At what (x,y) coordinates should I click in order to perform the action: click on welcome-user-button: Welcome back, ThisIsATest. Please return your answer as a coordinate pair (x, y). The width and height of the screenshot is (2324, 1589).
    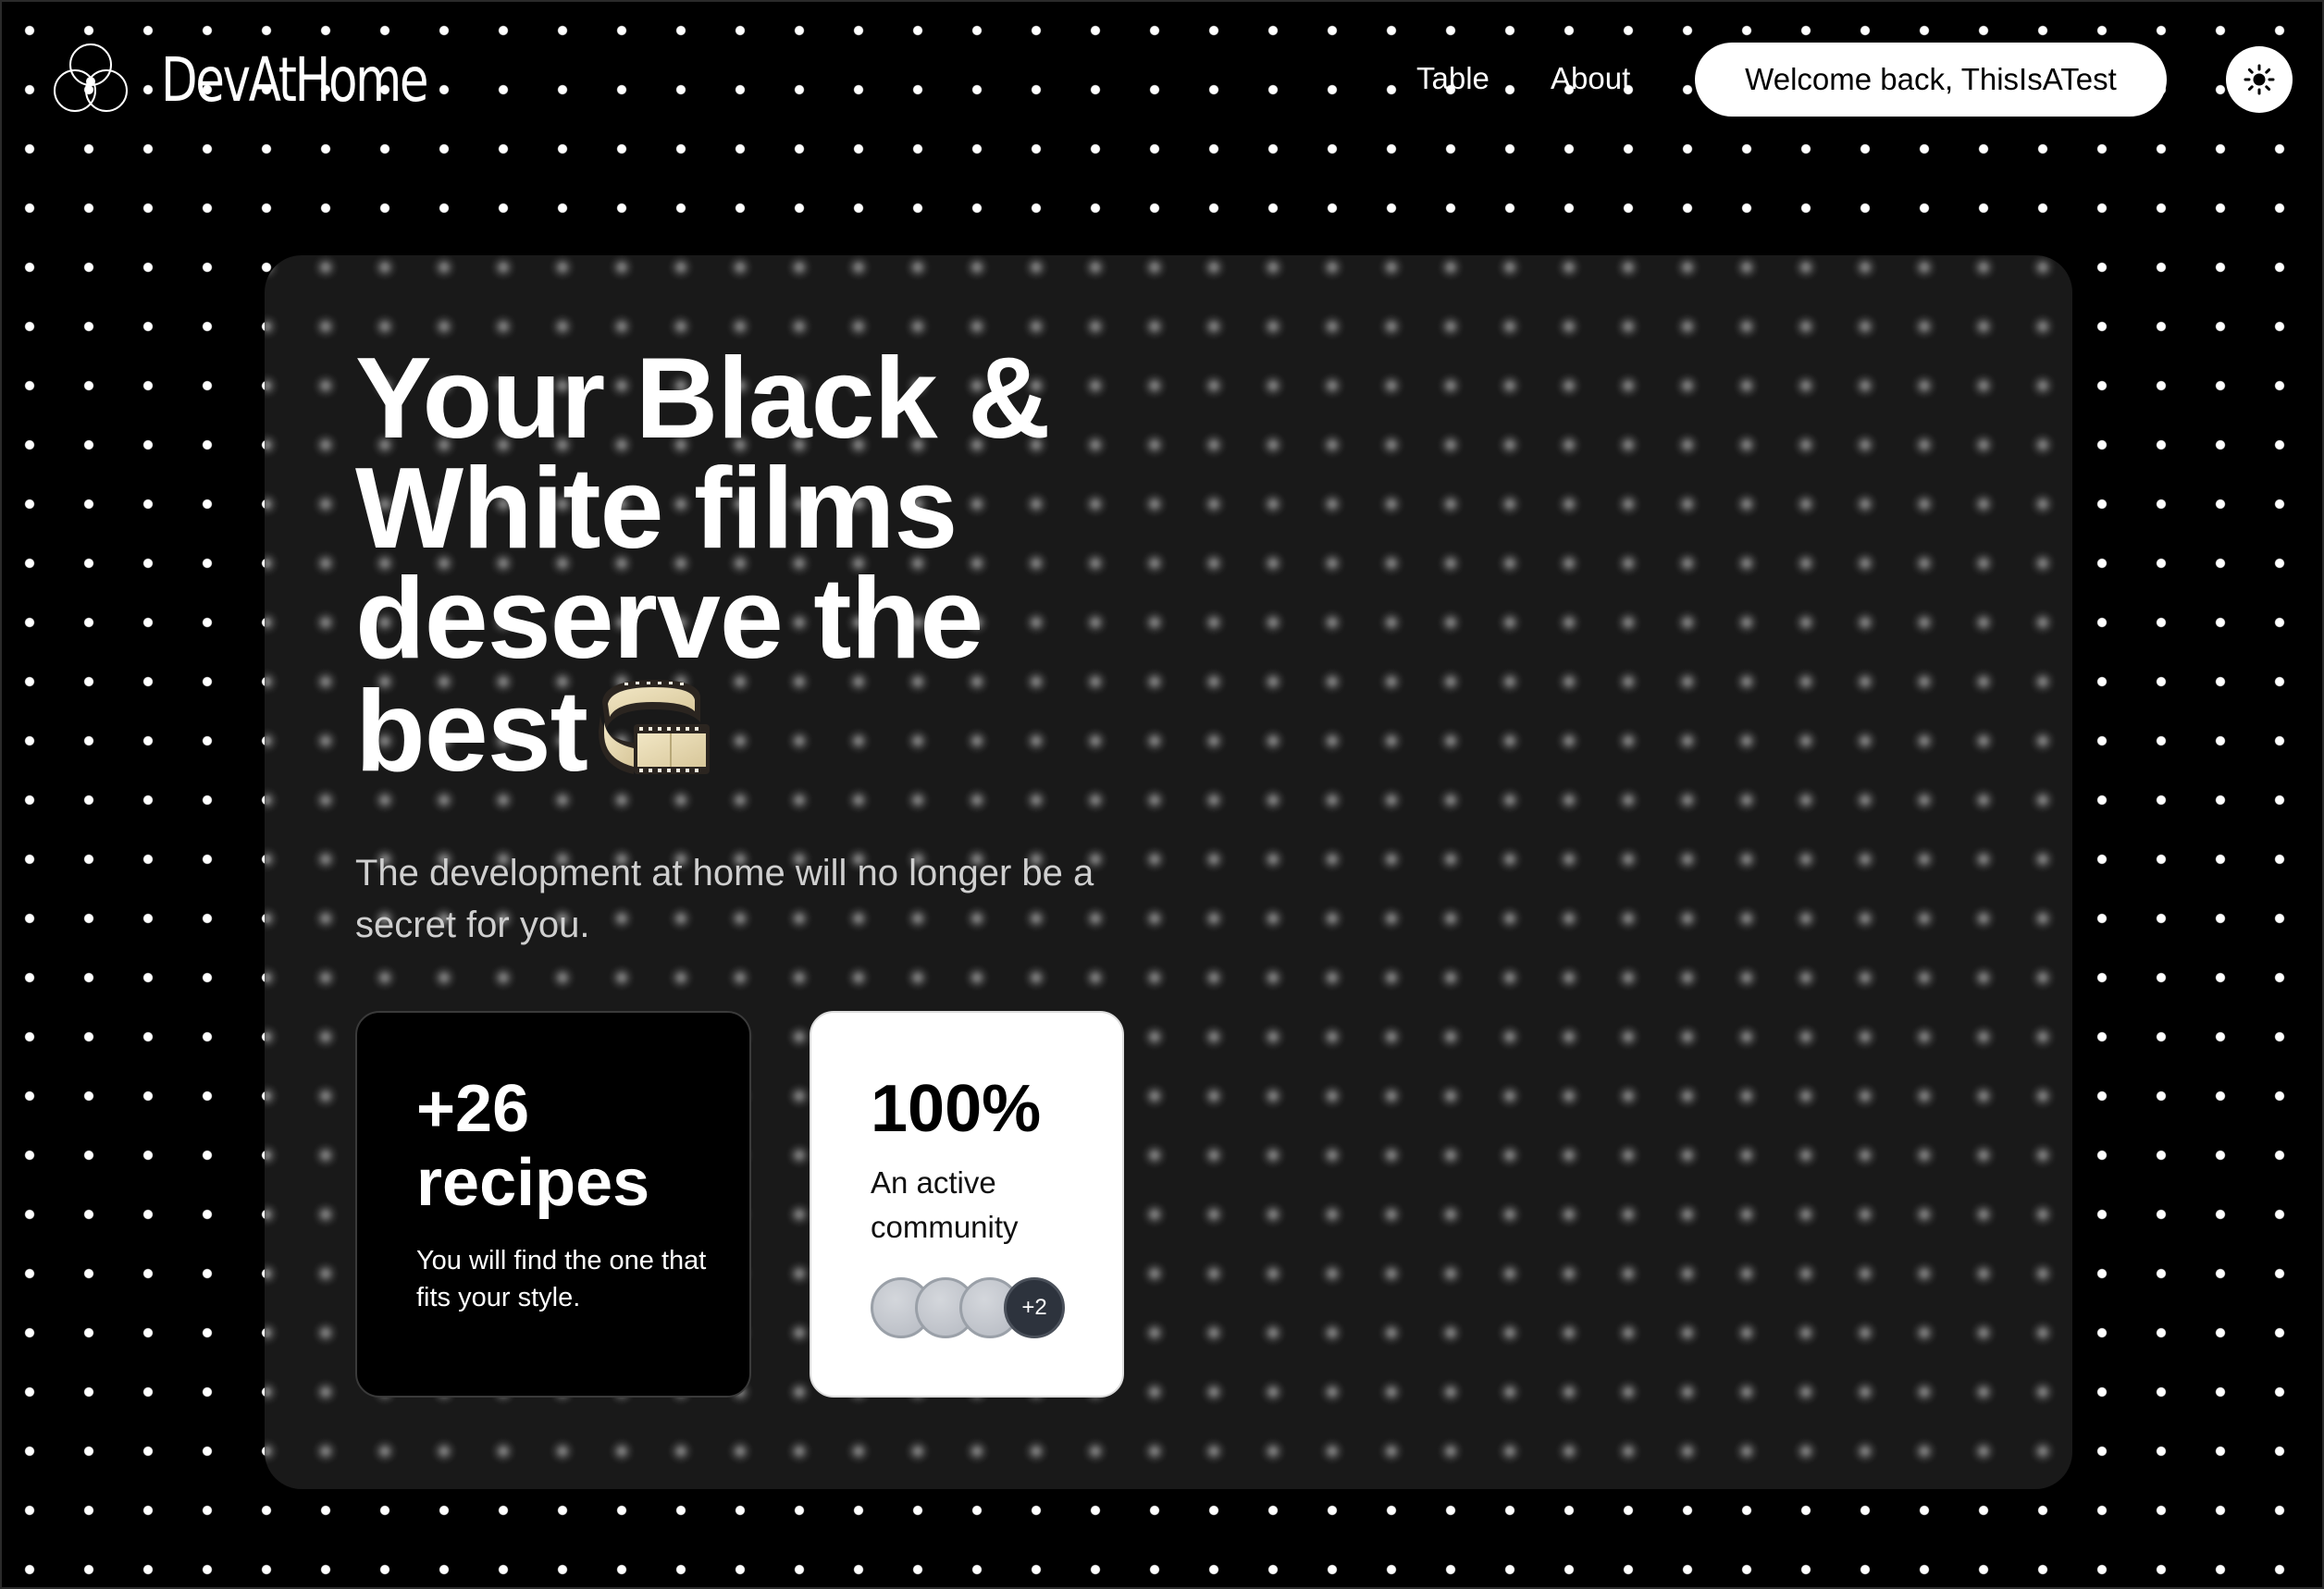
    Looking at the image, I should click on (1931, 80).